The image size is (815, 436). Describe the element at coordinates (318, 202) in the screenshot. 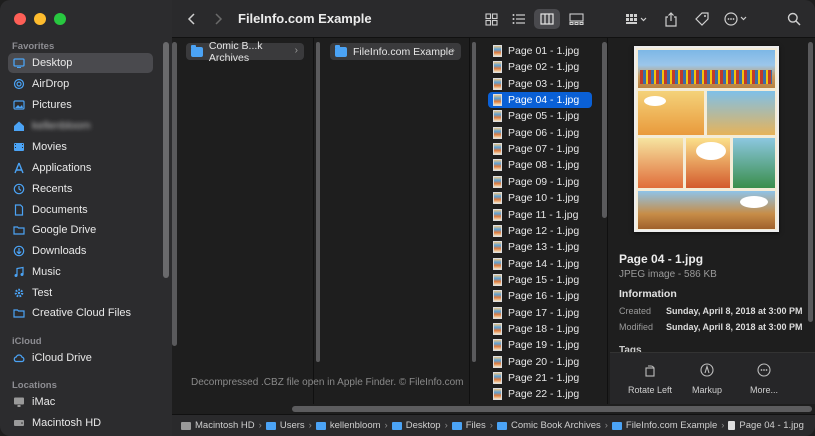

I see `column-2-scrollbar` at that location.